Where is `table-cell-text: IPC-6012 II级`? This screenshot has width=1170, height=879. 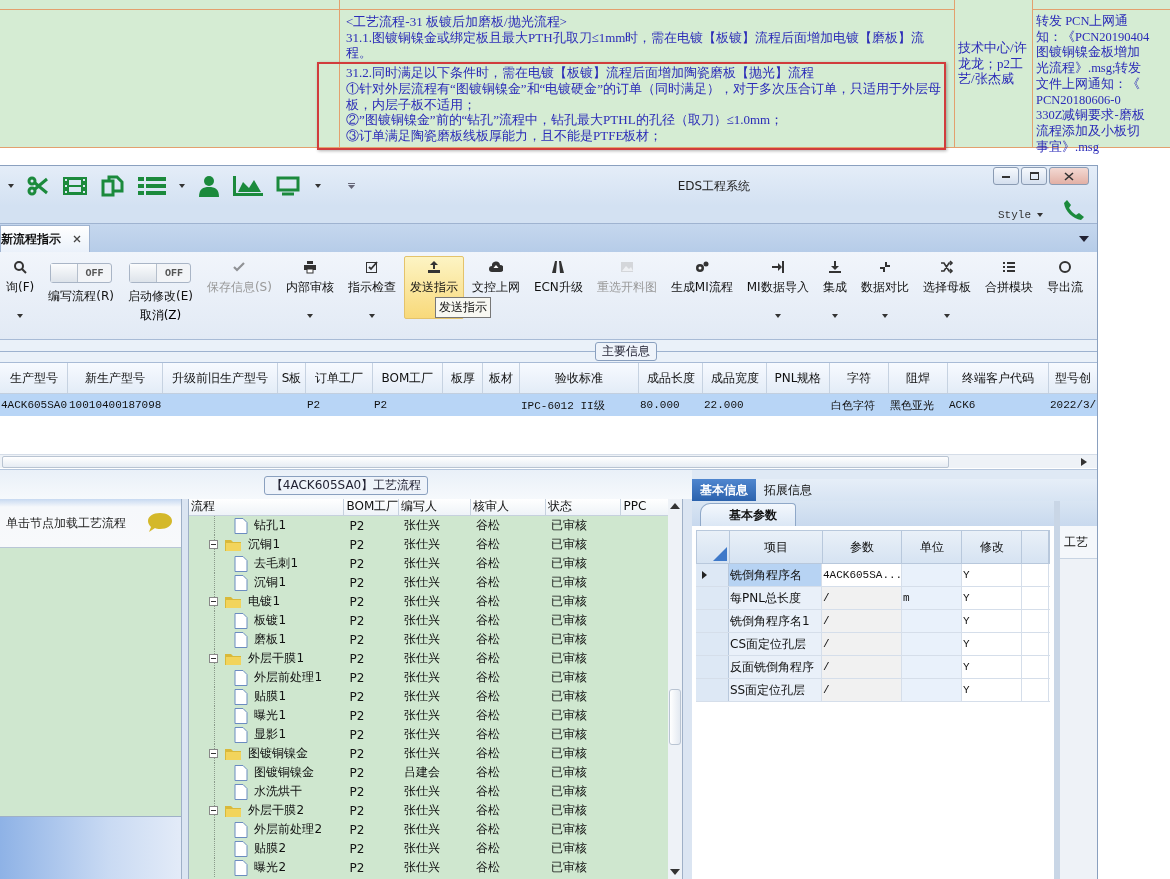
table-cell-text: IPC-6012 II级 is located at coordinates (563, 406).